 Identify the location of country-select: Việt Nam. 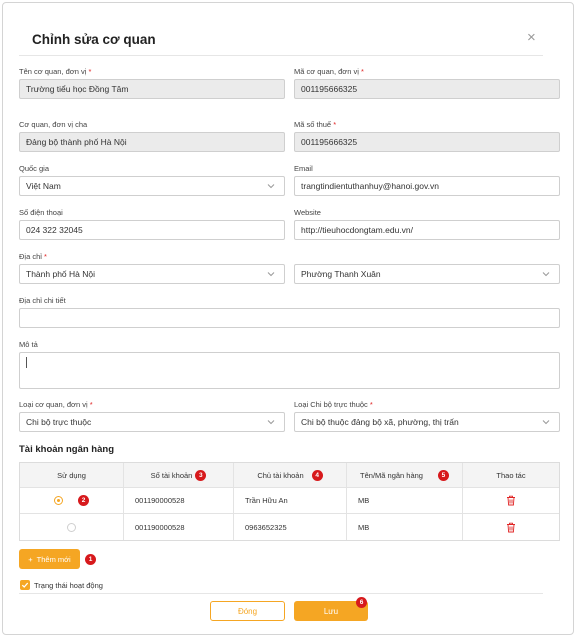
(152, 186).